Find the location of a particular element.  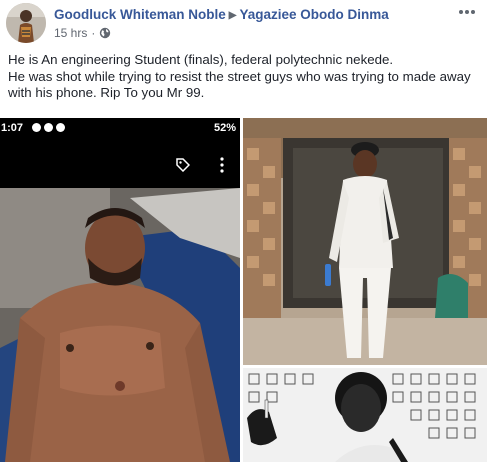

post-meta: 15 hrs · is located at coordinates (82, 33).